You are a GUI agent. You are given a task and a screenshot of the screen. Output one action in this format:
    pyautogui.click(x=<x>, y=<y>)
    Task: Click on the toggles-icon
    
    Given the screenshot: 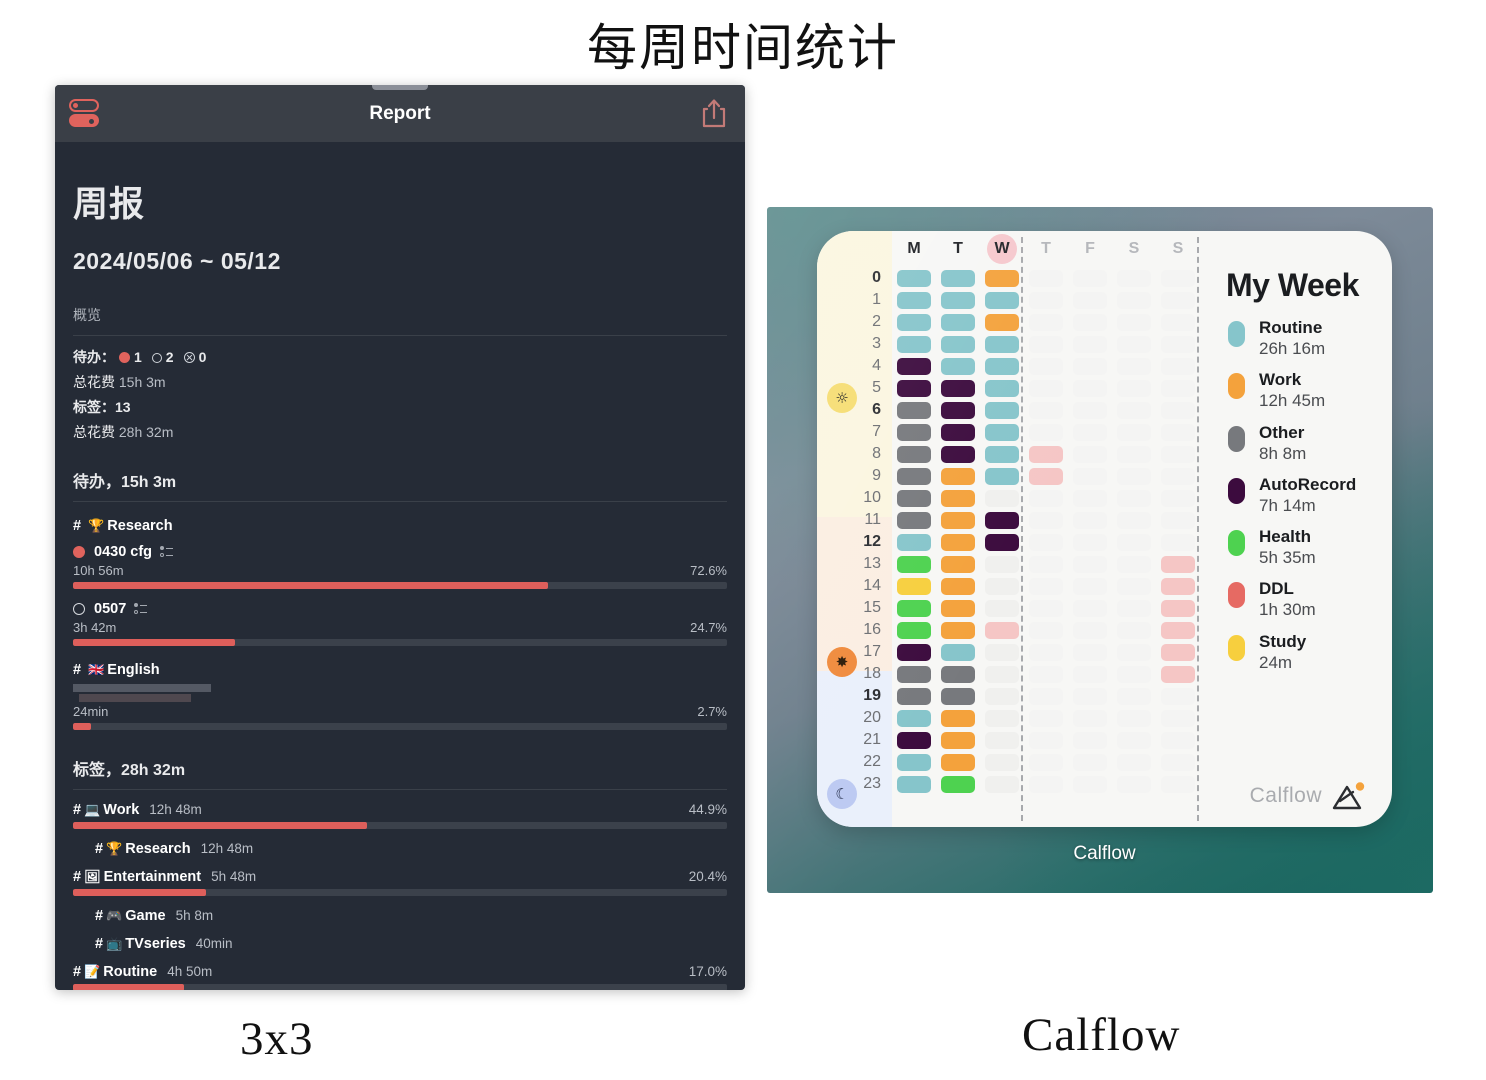 What is the action you would take?
    pyautogui.click(x=86, y=114)
    